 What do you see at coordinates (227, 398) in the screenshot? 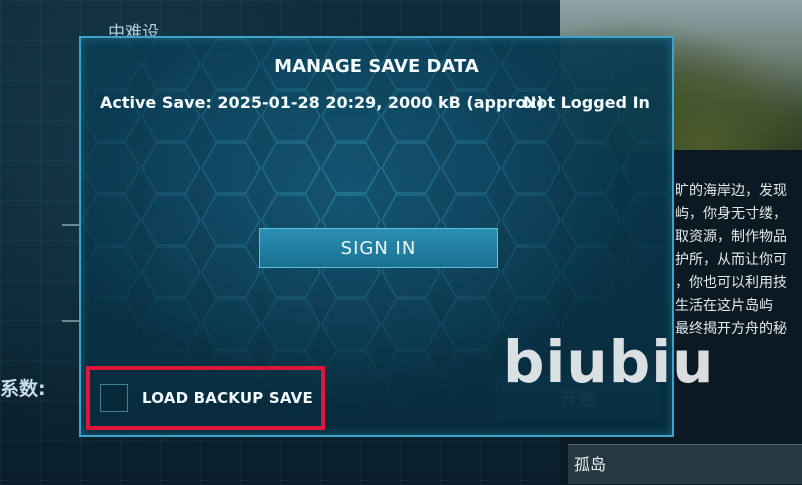
I see `load-backup-label: LOAD BACKUP SAVE` at bounding box center [227, 398].